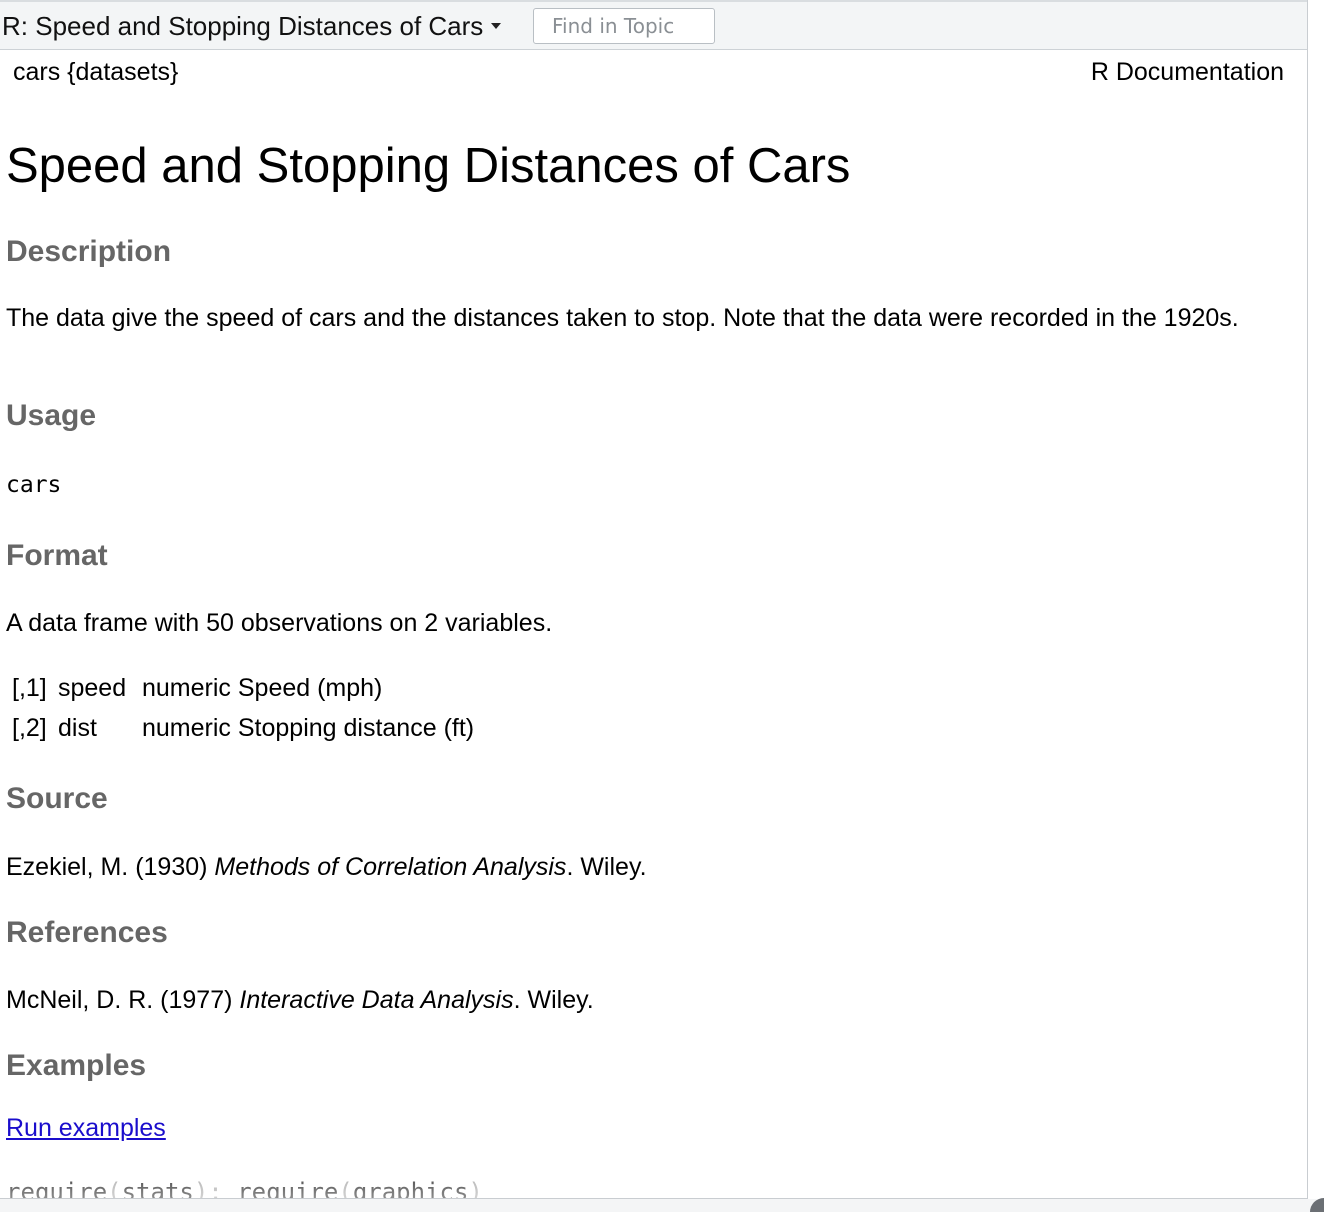 The height and width of the screenshot is (1212, 1324). What do you see at coordinates (606, 867) in the screenshot?
I see `source-suffix: . Wiley.` at bounding box center [606, 867].